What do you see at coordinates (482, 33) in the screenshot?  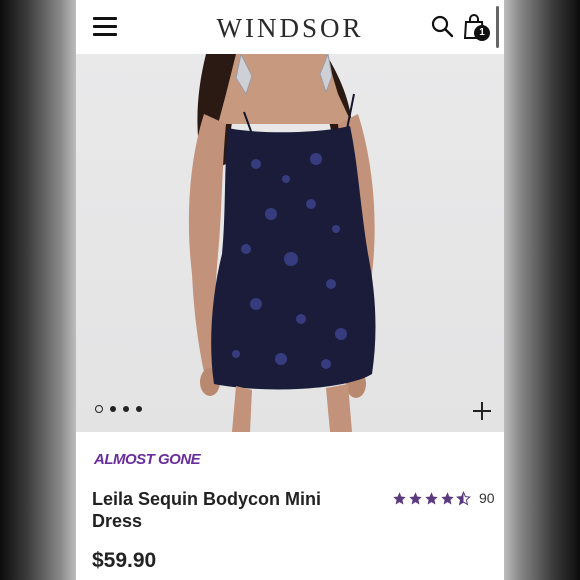 I see `cart-count-badge: 1` at bounding box center [482, 33].